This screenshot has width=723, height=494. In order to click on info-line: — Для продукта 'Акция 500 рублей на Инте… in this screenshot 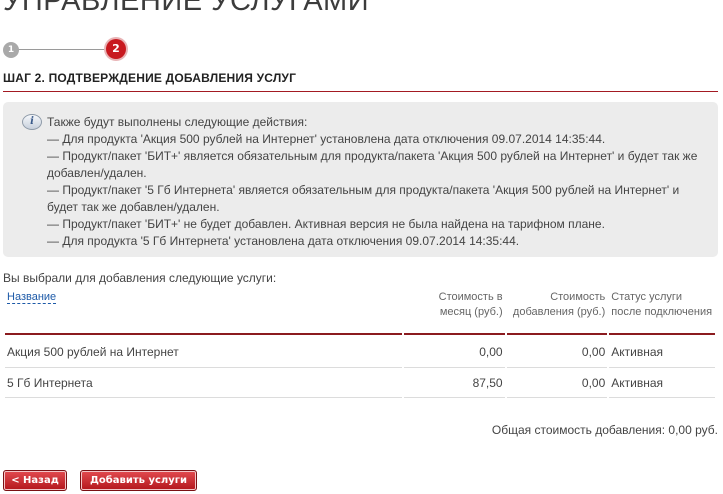, I will do `click(326, 139)`.